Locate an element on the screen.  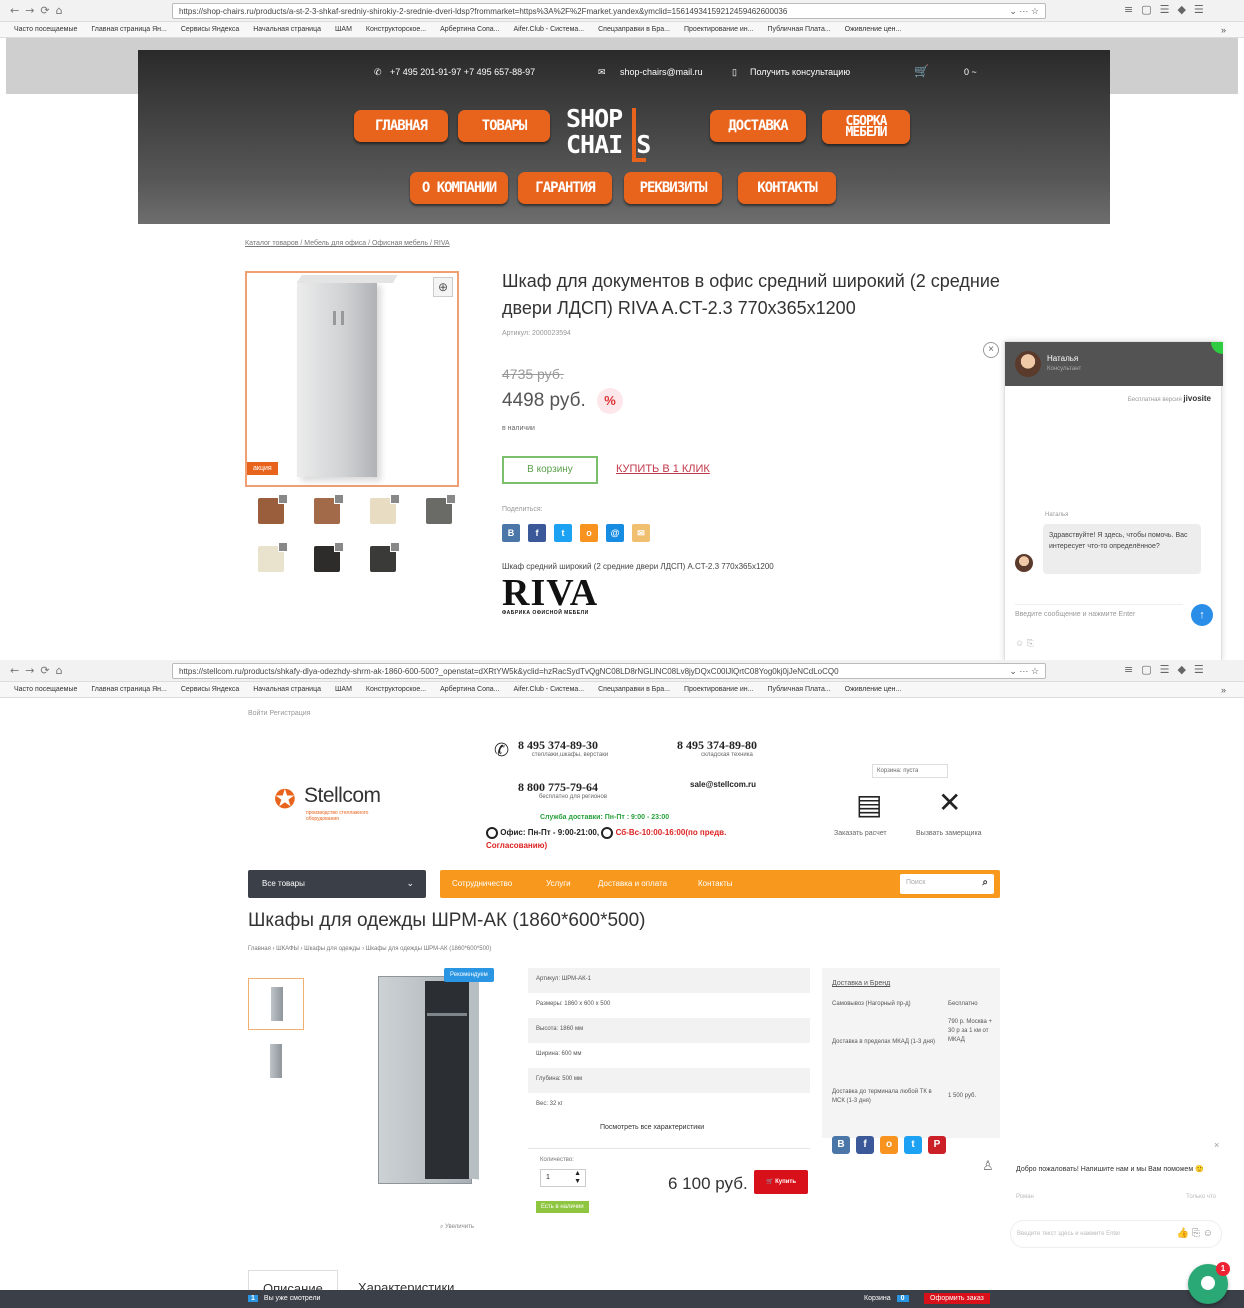
shop-chairs-logo: SHOP CHAI S is located at coordinates (636, 135).